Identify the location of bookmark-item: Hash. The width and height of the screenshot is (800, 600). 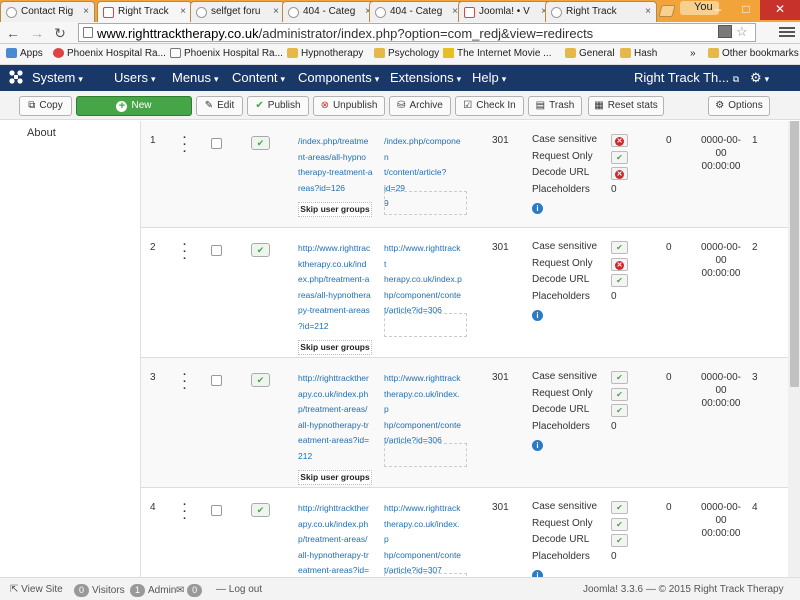
(638, 53).